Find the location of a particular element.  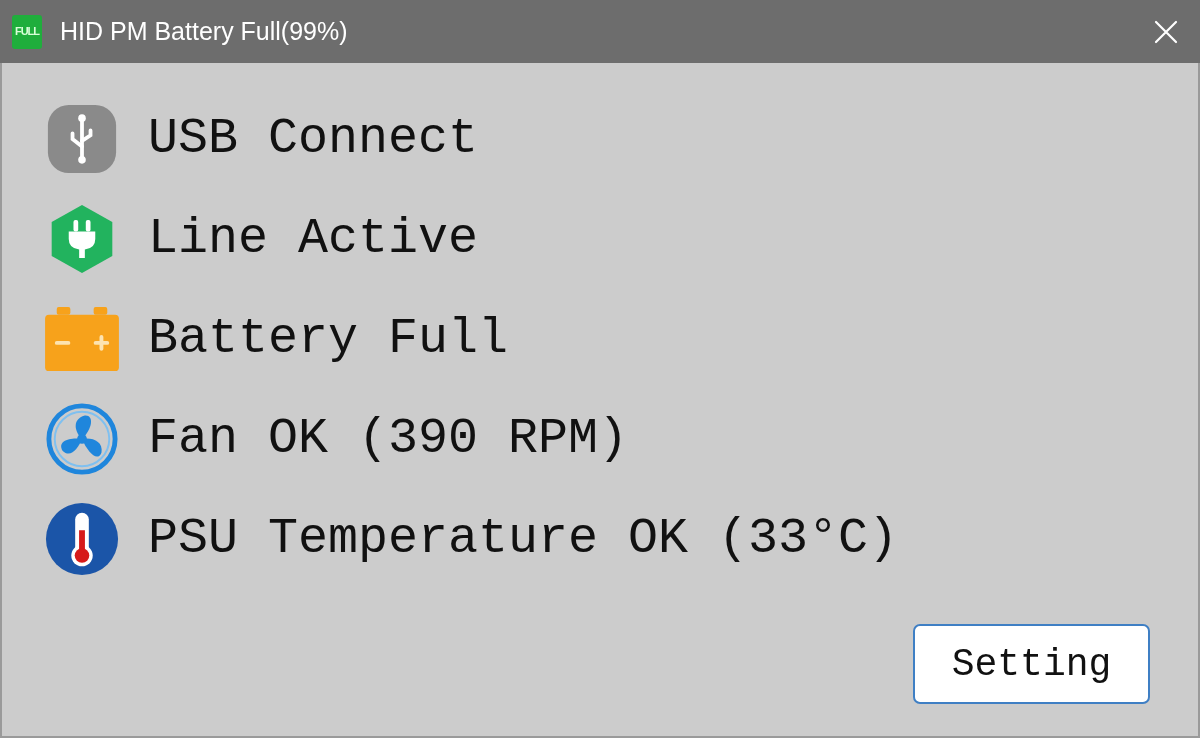

status-text: USB Connect is located at coordinates (313, 139).